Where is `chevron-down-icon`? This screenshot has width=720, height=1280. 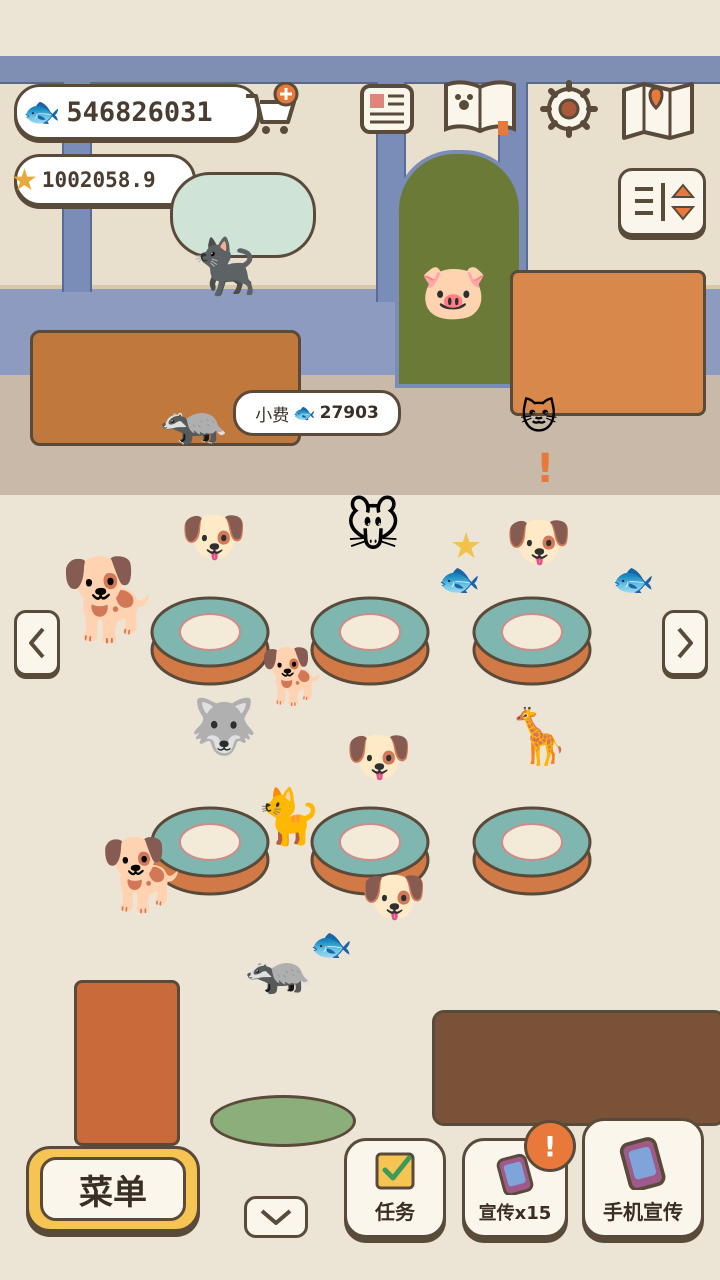
chevron-down-icon is located at coordinates (276, 1217).